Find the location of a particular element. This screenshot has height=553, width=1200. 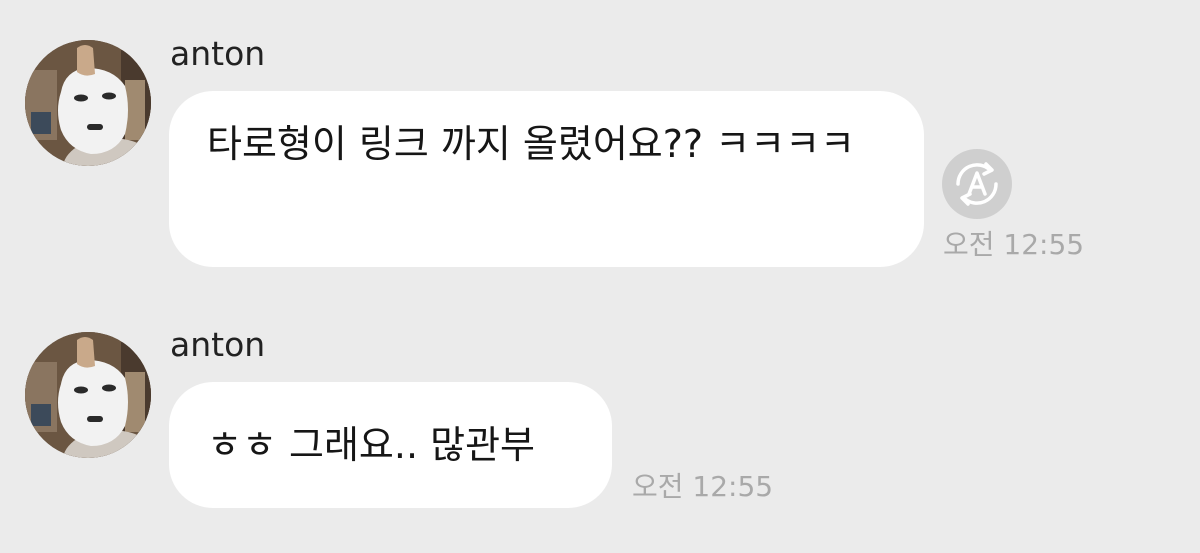

message-bubble: ㅎㅎ 그래요.. 많관부 is located at coordinates (390, 445).